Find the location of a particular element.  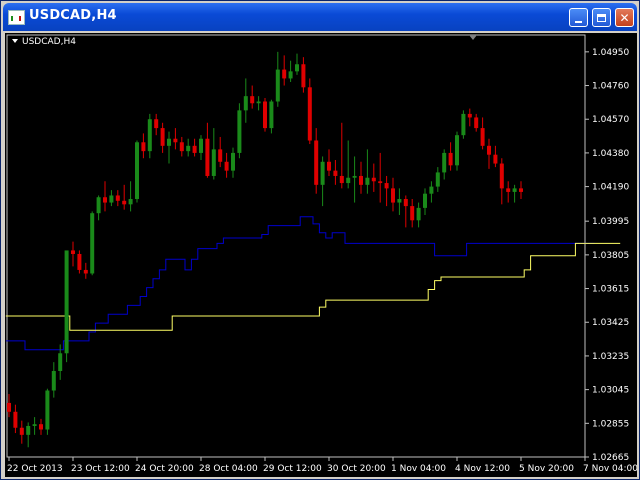

x-tick-label: 5 Nov 20:00 is located at coordinates (546, 469).